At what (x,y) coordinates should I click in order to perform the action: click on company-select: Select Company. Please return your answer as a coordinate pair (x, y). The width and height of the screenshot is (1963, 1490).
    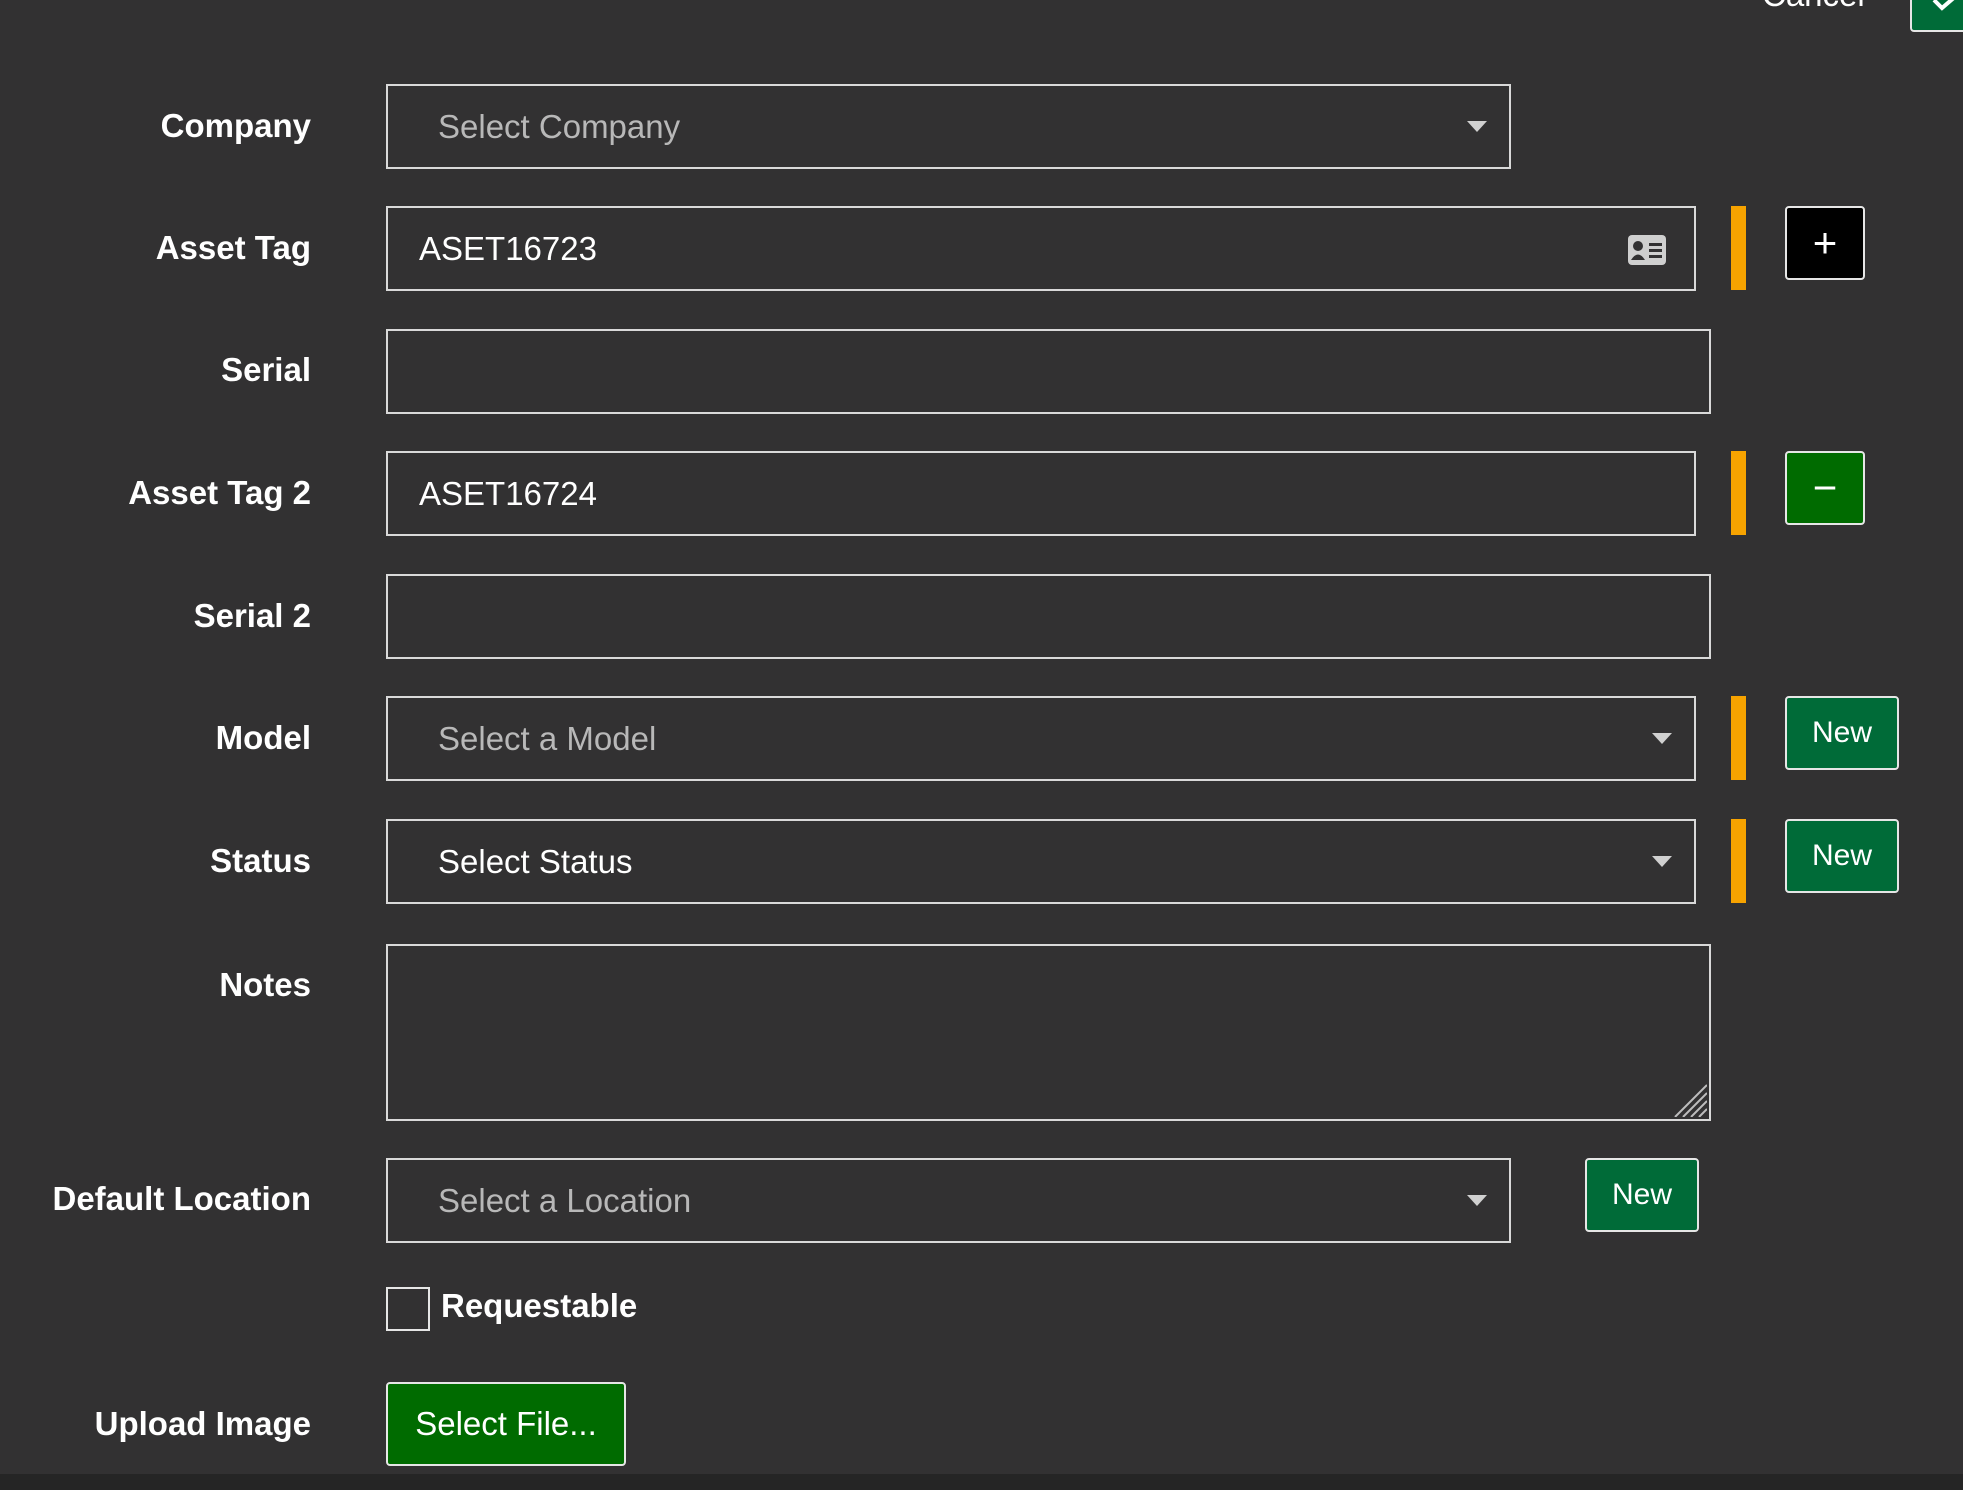
    Looking at the image, I should click on (948, 126).